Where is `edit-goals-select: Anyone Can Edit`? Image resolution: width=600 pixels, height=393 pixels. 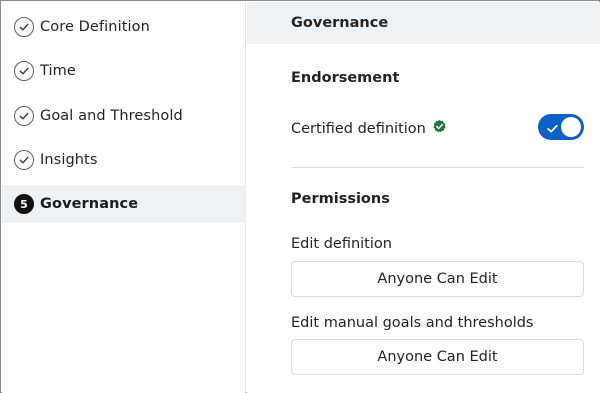
edit-goals-select: Anyone Can Edit is located at coordinates (437, 357).